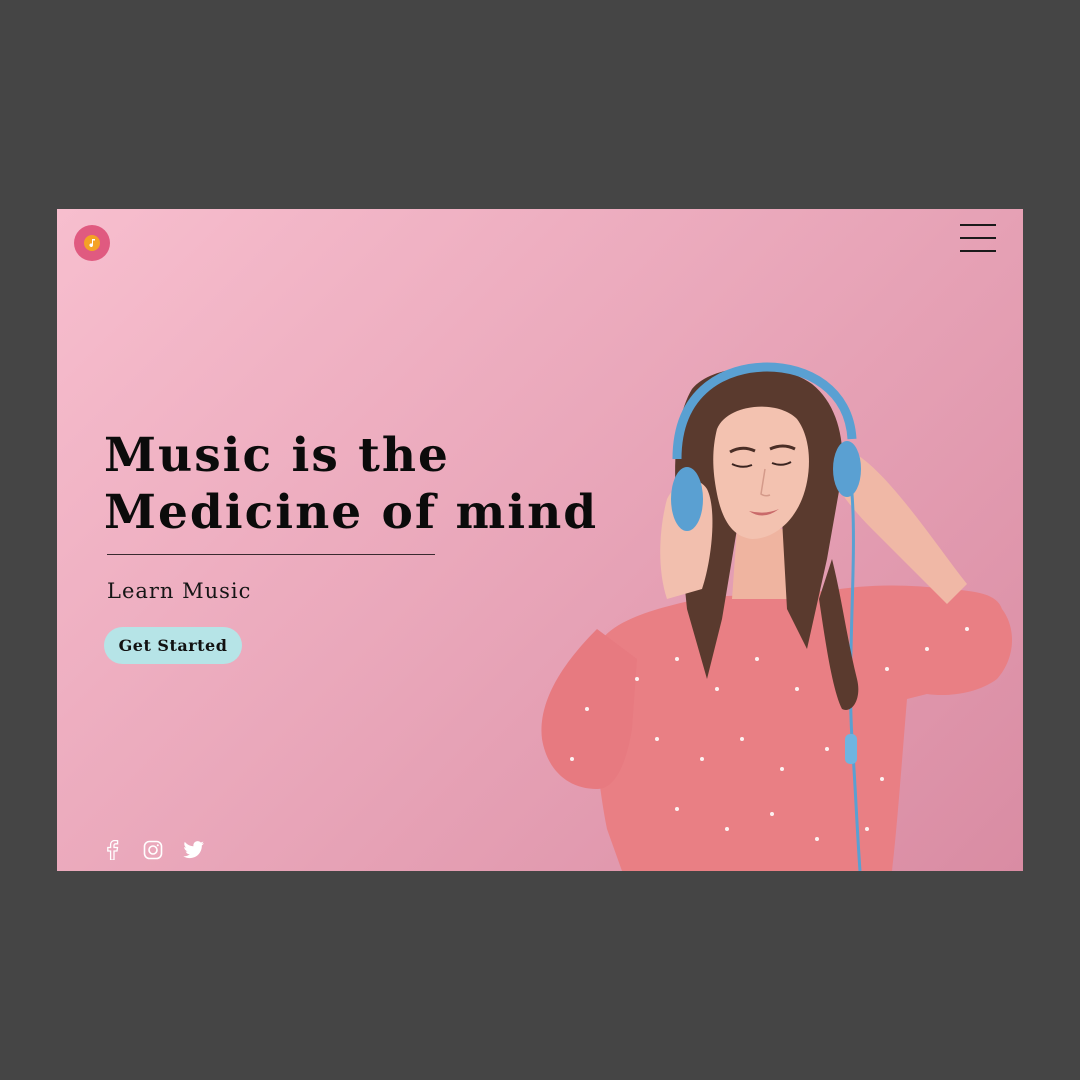 Image resolution: width=1080 pixels, height=1080 pixels. What do you see at coordinates (179, 591) in the screenshot?
I see `subtitle: Learn Music` at bounding box center [179, 591].